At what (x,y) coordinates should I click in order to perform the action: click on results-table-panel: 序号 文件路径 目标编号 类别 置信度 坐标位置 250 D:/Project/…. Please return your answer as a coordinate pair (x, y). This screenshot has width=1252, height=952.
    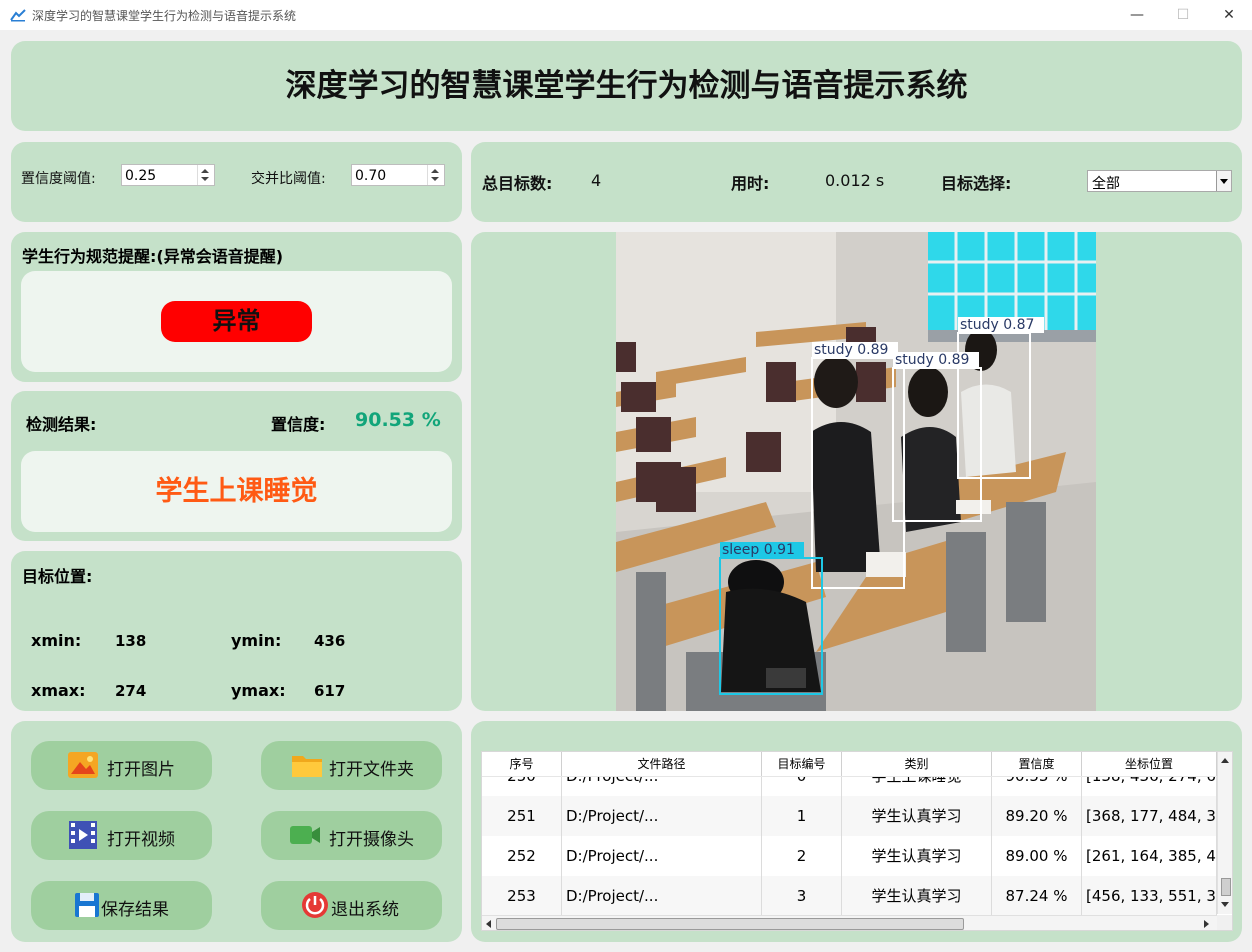
    Looking at the image, I should click on (856, 831).